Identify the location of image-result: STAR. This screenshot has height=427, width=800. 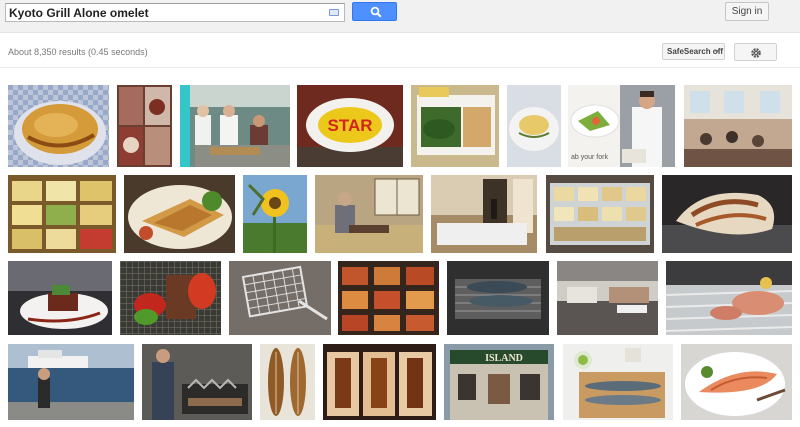
(350, 126).